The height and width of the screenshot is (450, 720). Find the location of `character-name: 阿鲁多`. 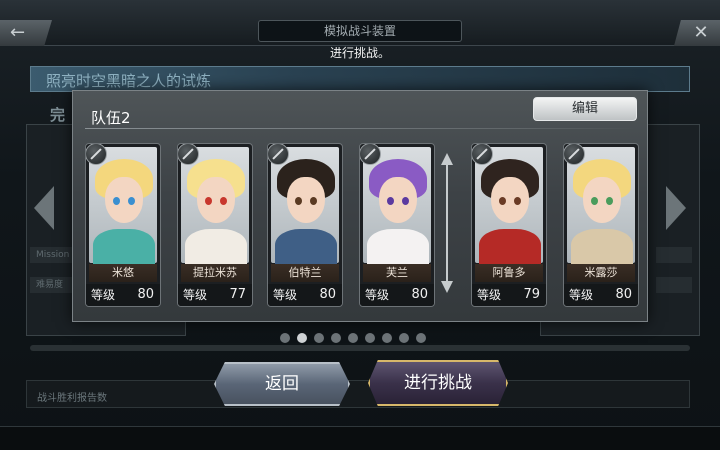

character-name: 阿鲁多 is located at coordinates (509, 273).